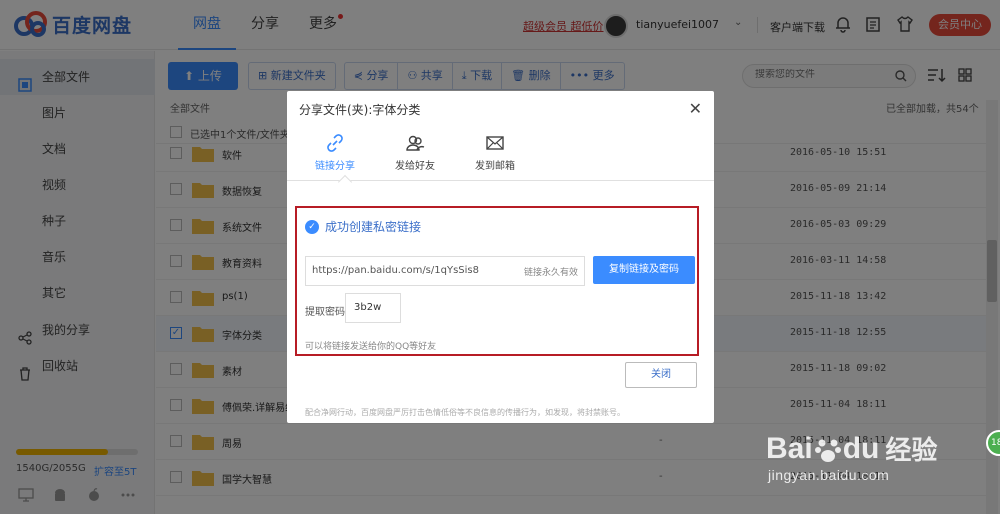 This screenshot has height=514, width=1000. Describe the element at coordinates (861, 448) in the screenshot. I see `watermark-brand-end: du` at that location.